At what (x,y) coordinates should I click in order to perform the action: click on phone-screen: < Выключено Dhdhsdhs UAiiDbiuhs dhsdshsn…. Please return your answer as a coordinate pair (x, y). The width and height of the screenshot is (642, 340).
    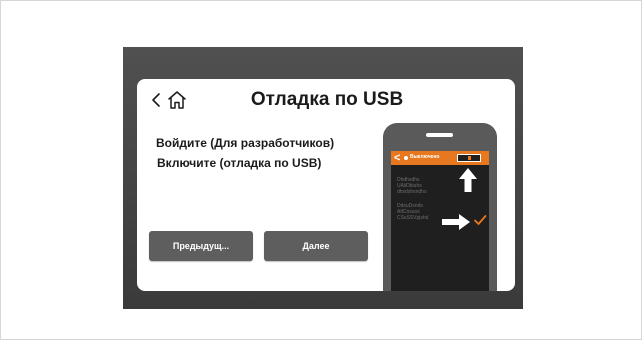
    Looking at the image, I should click on (440, 221).